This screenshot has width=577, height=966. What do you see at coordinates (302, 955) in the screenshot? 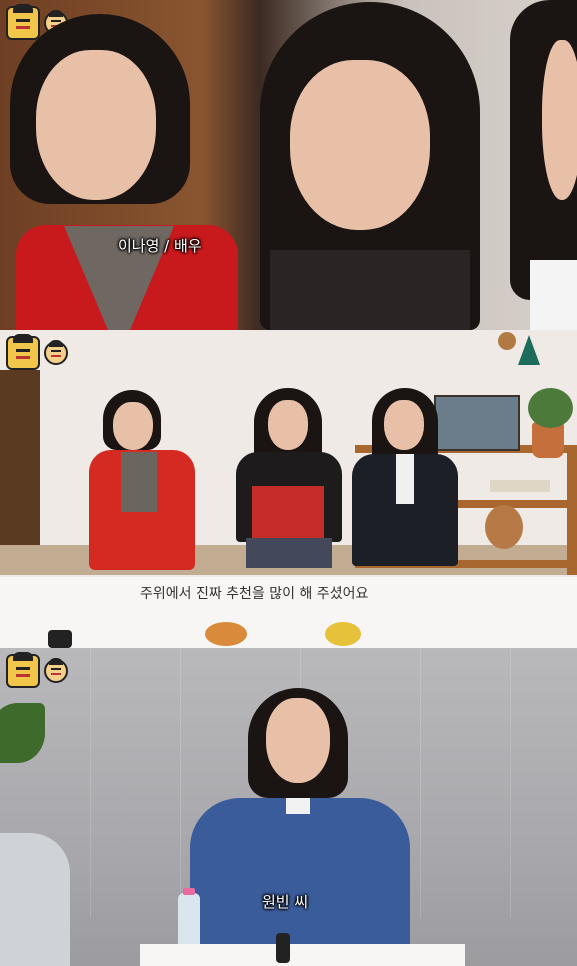
I see `table-top` at bounding box center [302, 955].